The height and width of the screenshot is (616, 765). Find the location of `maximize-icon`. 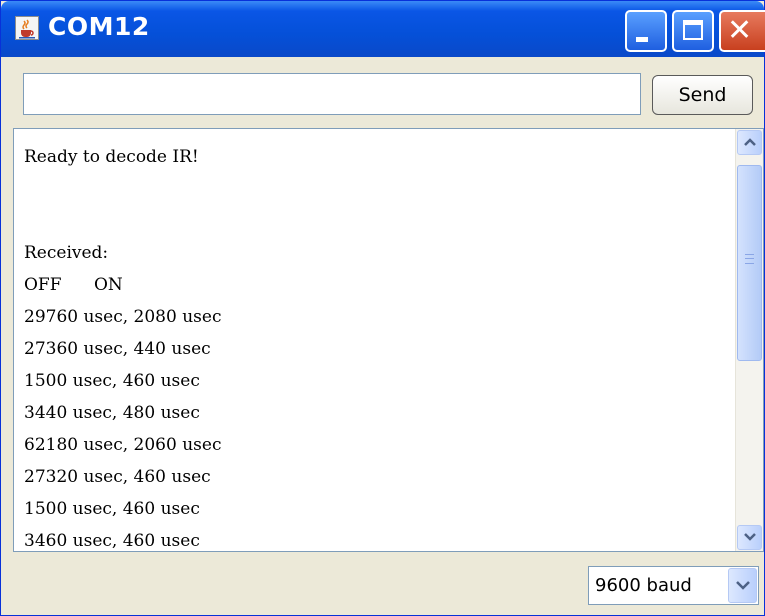

maximize-icon is located at coordinates (693, 30).